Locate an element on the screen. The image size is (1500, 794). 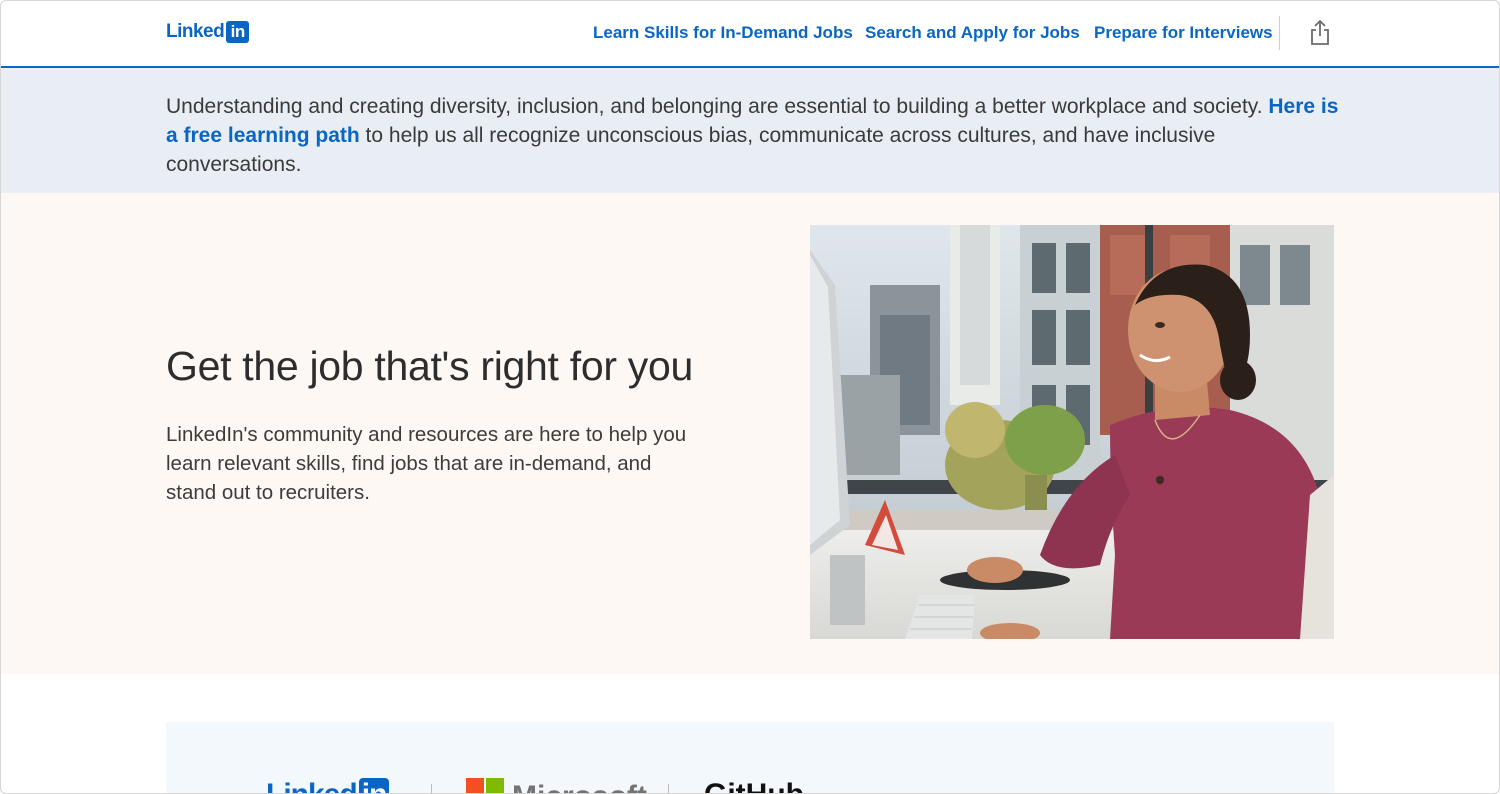
logo-in-box: in is located at coordinates (238, 32).